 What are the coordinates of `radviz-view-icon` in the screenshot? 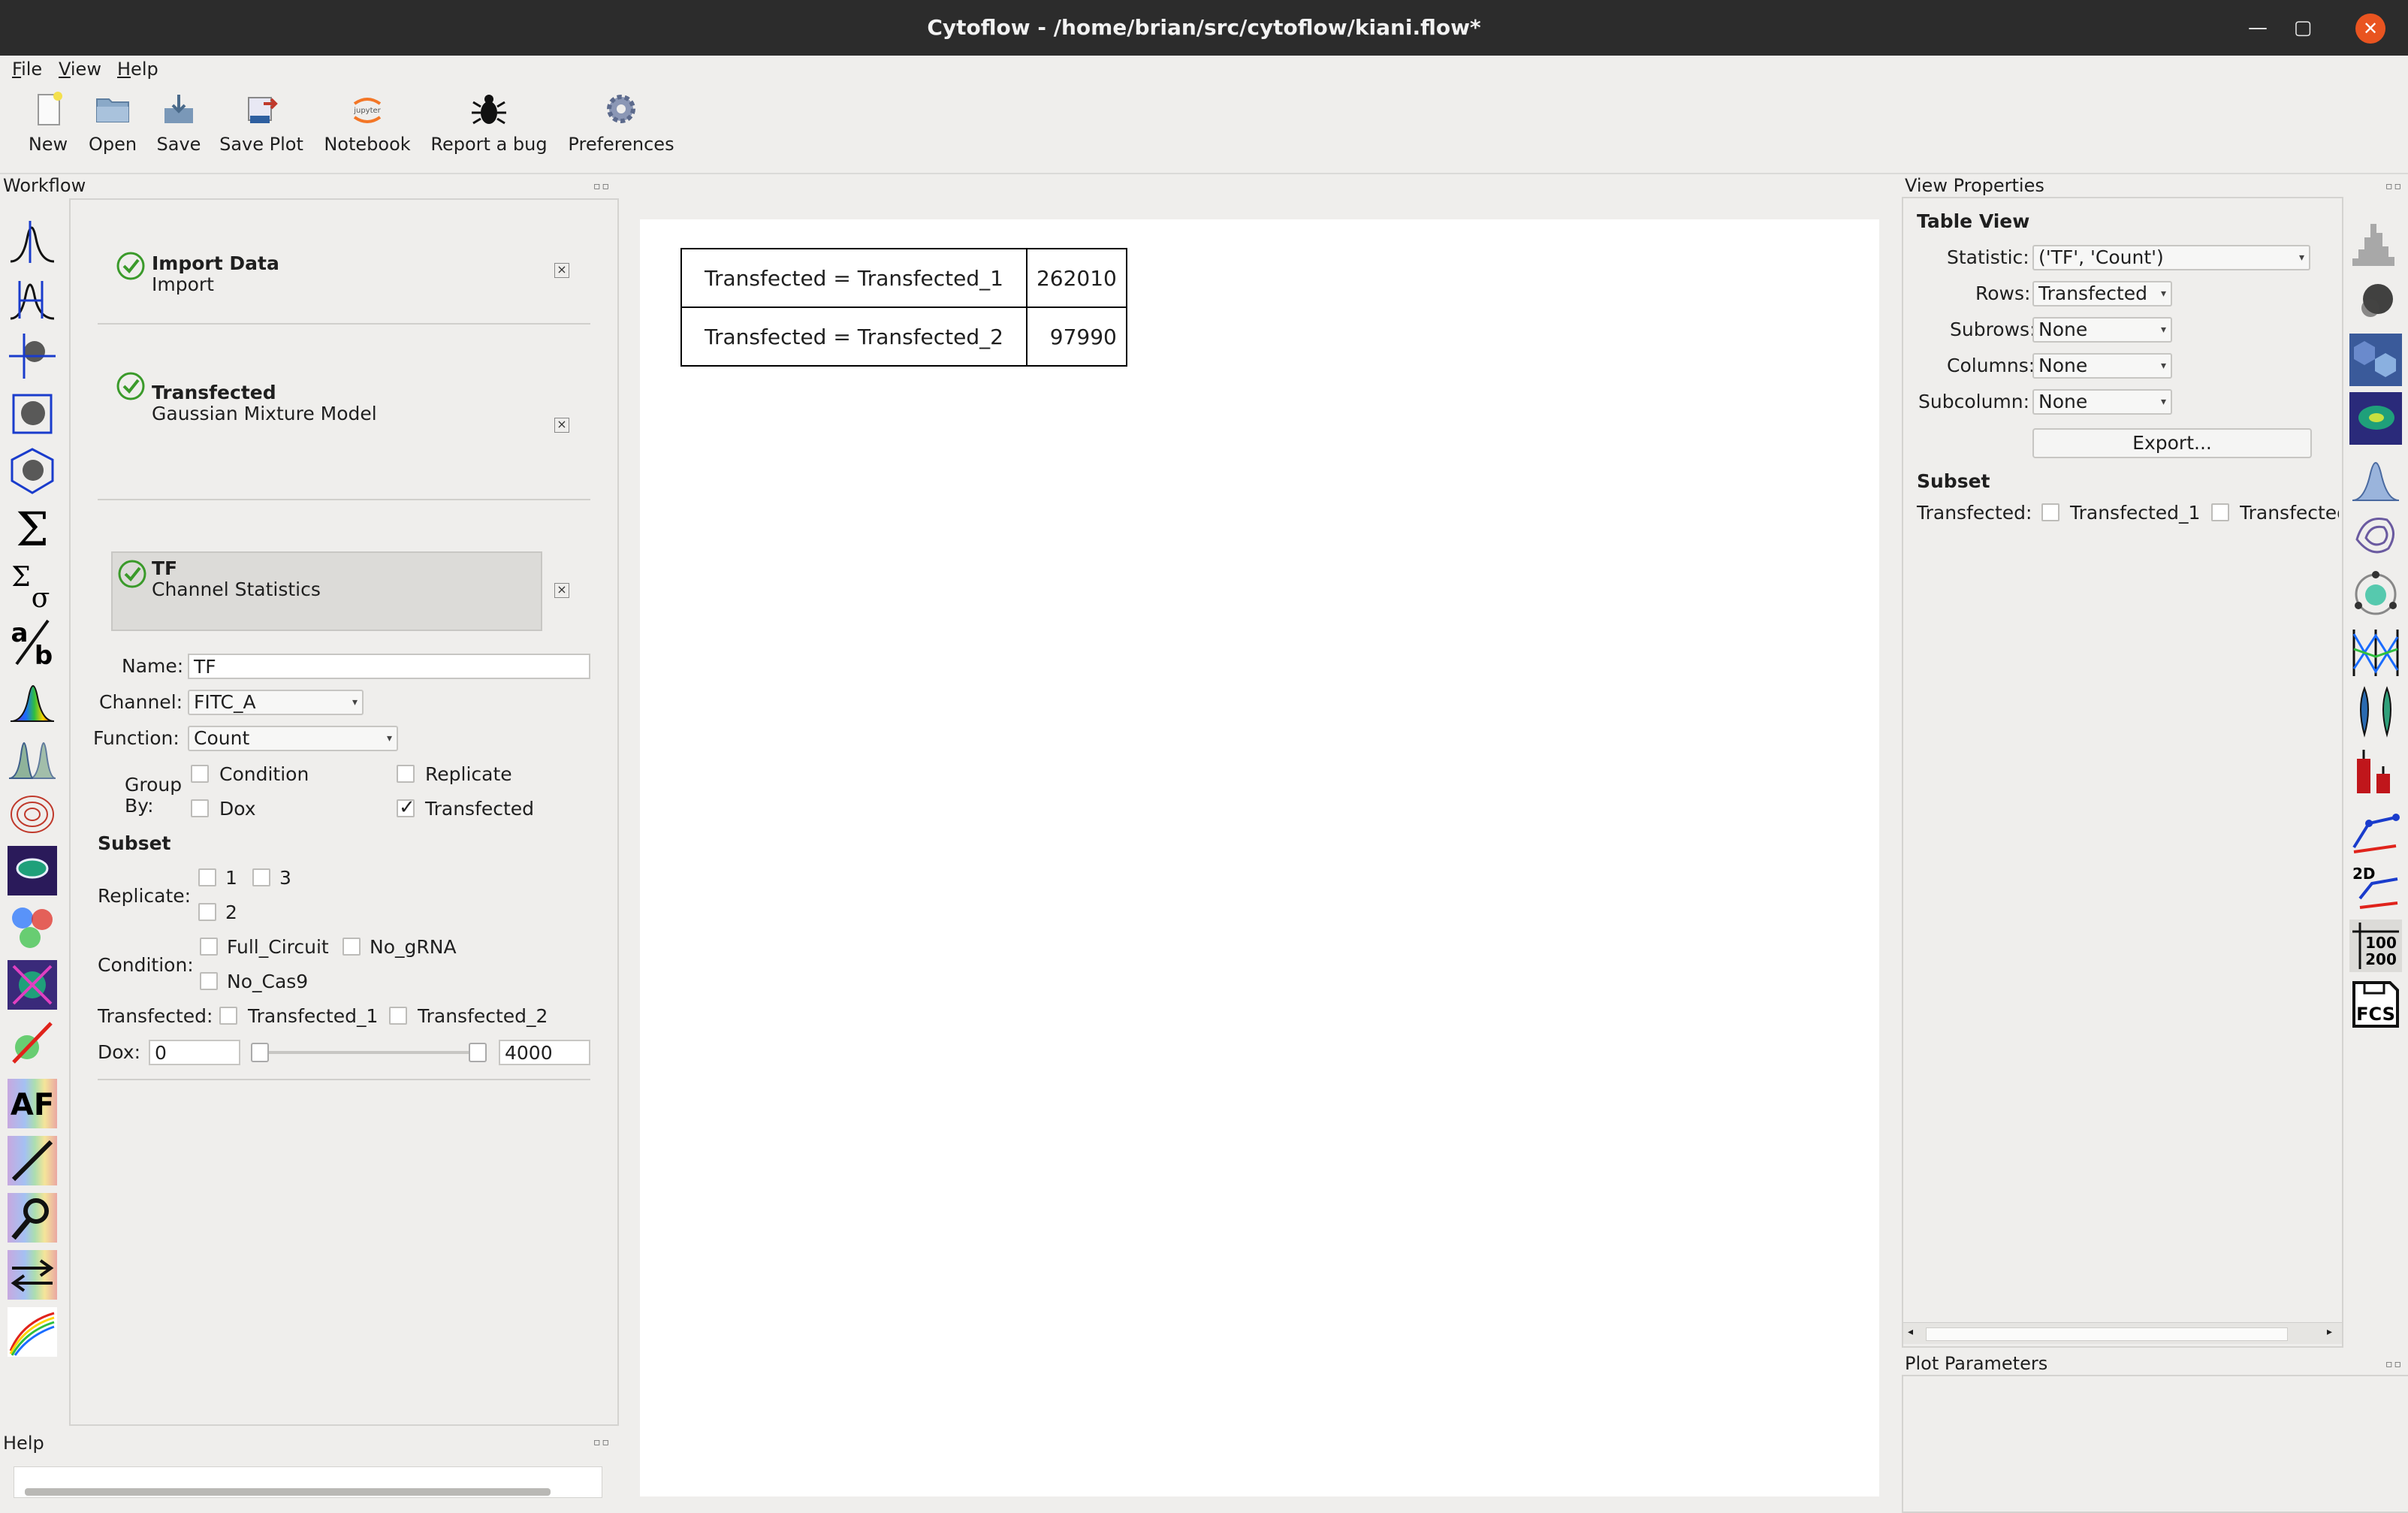 It's located at (2375, 595).